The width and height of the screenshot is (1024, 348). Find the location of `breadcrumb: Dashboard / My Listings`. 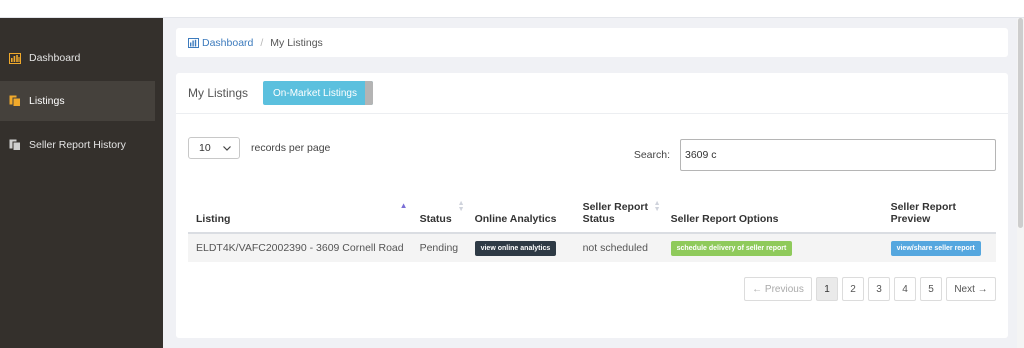

breadcrumb: Dashboard / My Listings is located at coordinates (592, 42).